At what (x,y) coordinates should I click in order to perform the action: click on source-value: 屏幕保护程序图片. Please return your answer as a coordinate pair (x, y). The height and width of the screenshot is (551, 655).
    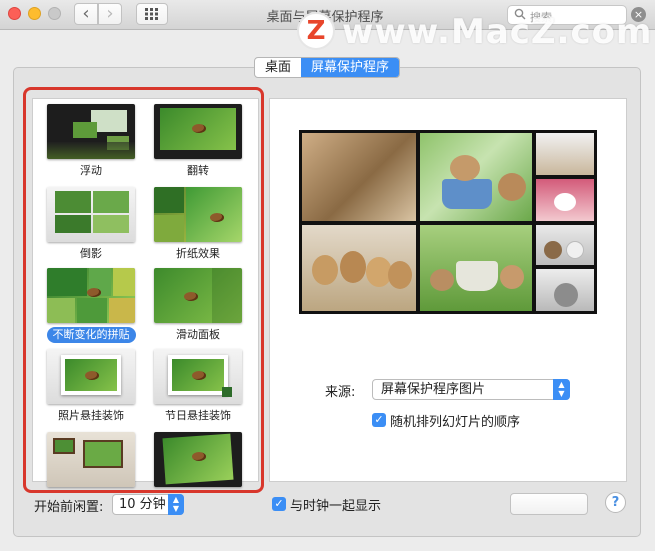
    Looking at the image, I should click on (433, 389).